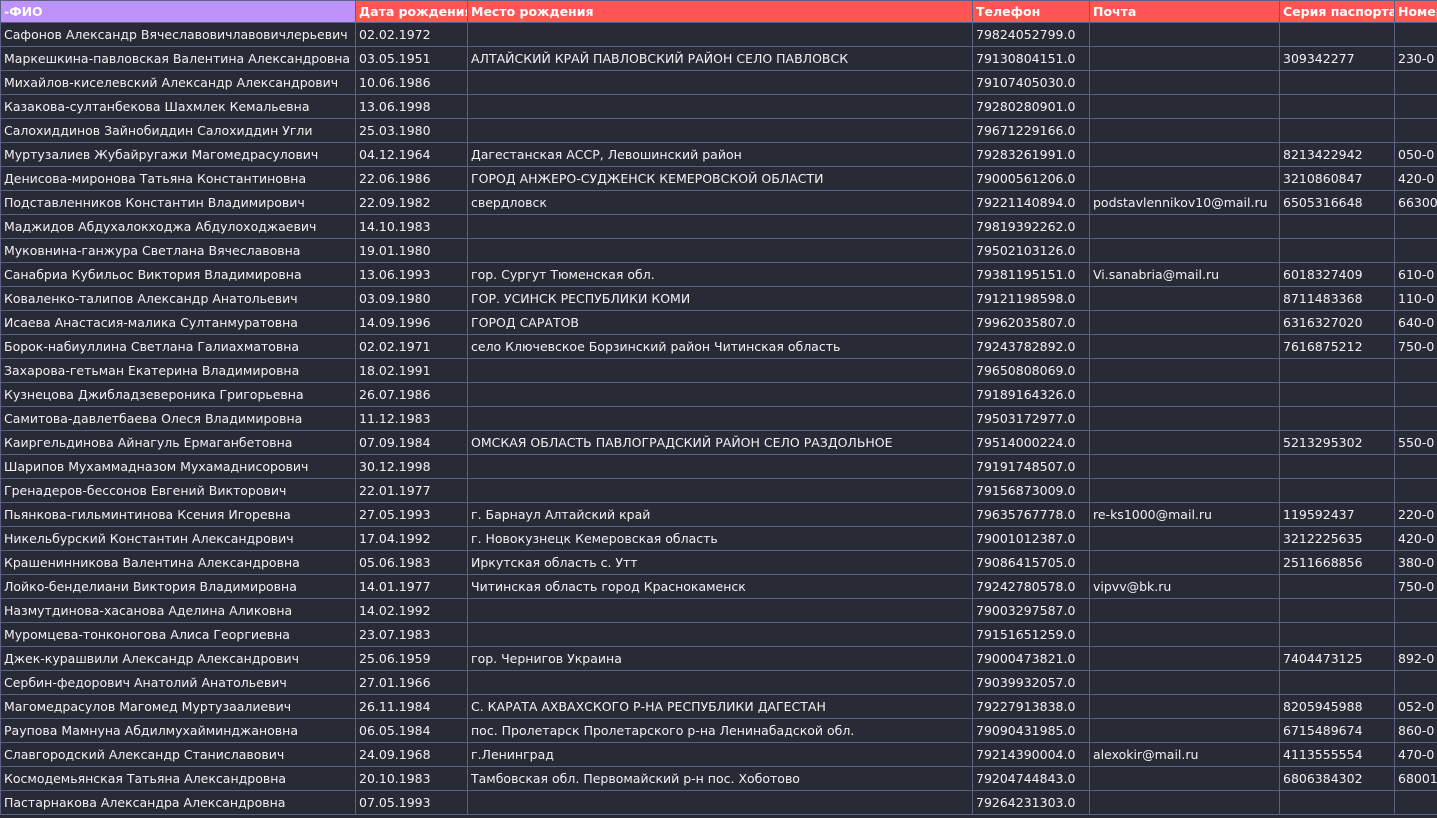 The height and width of the screenshot is (818, 1437). What do you see at coordinates (1031, 346) in the screenshot?
I see `phone-cell: 79243782892.0` at bounding box center [1031, 346].